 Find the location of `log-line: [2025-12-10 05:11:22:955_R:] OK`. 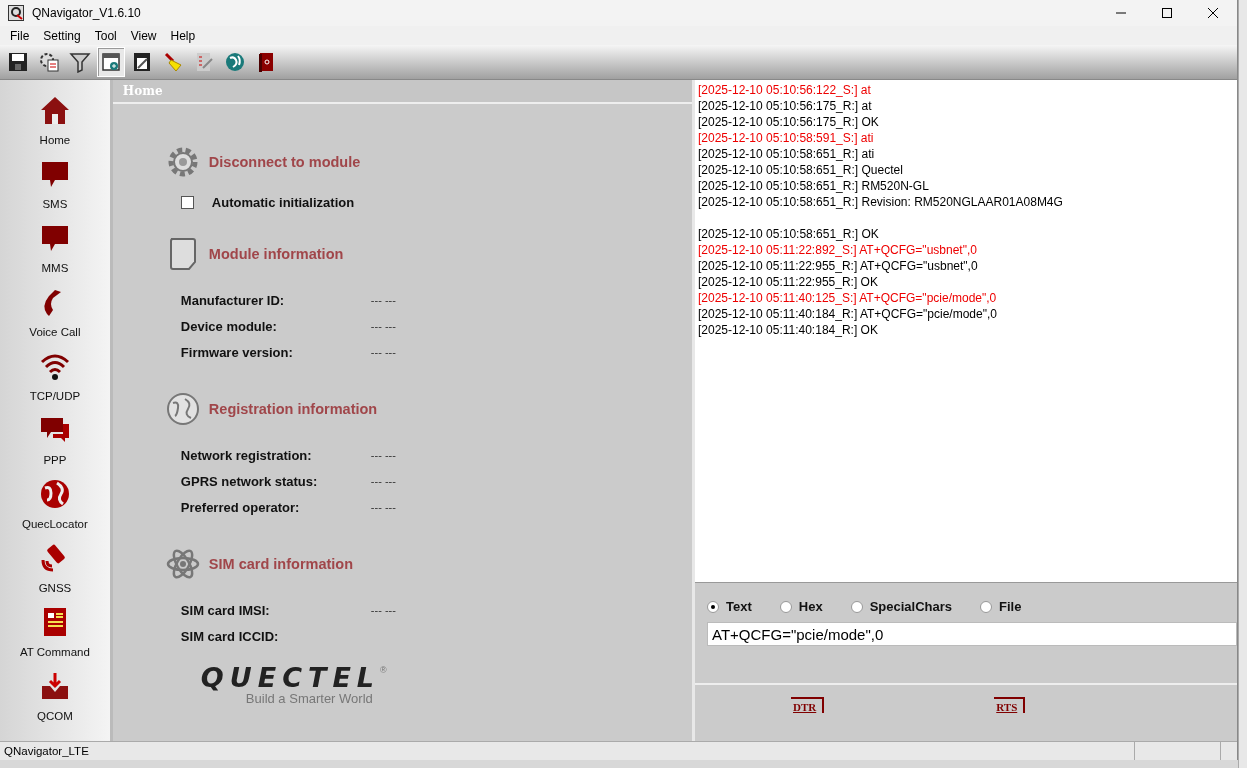

log-line: [2025-12-10 05:11:22:955_R:] OK is located at coordinates (788, 282).